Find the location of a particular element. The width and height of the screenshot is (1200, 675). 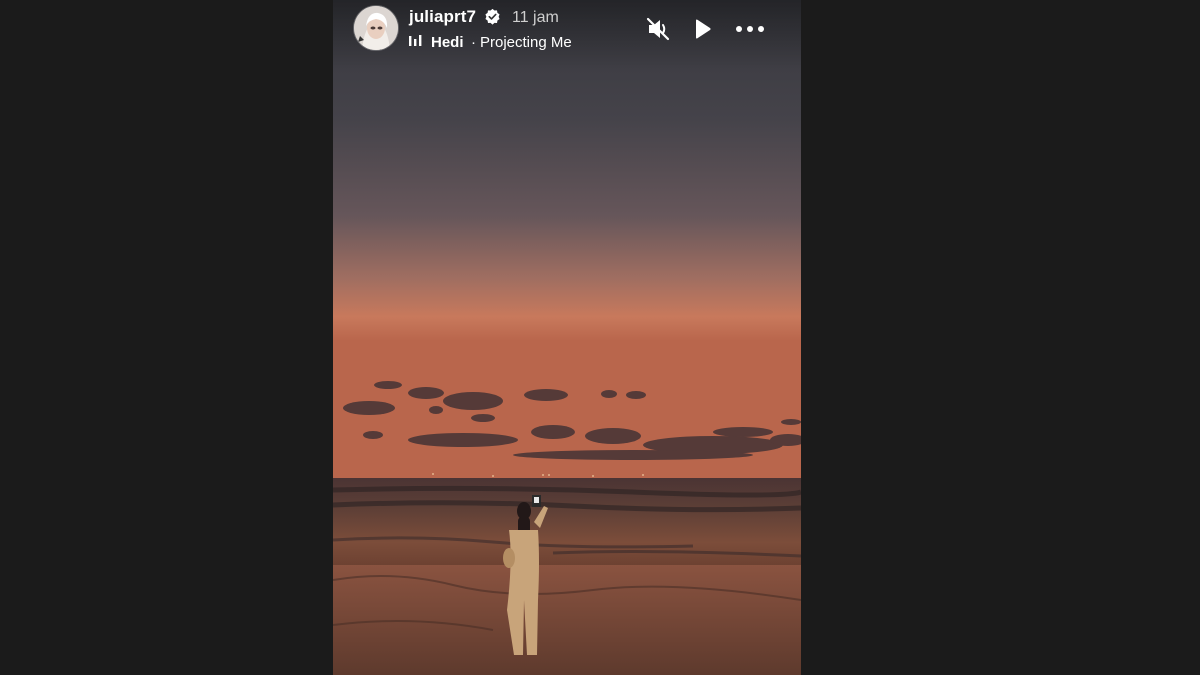

speaker-muted-icon is located at coordinates (658, 29).